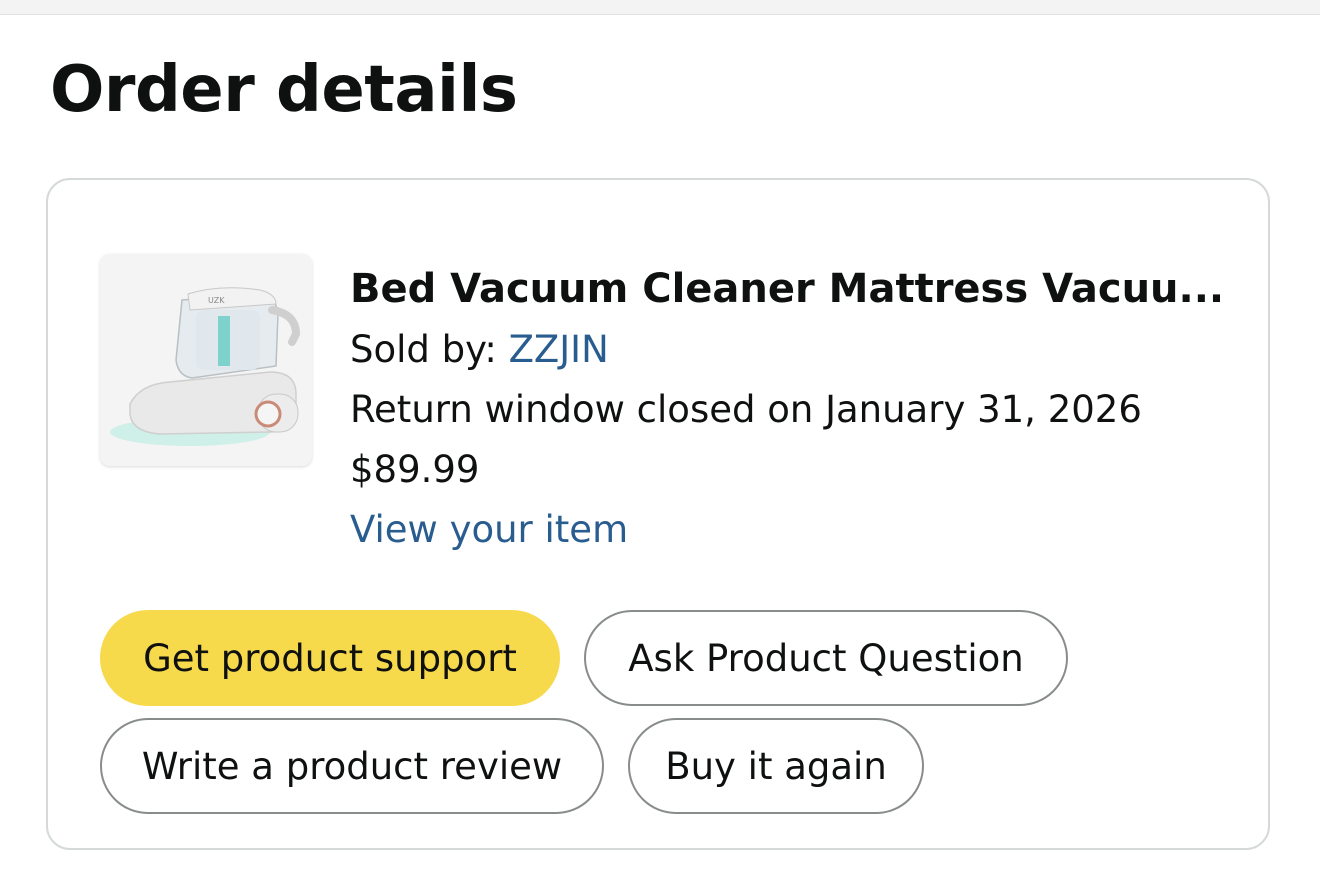 The width and height of the screenshot is (1320, 894). What do you see at coordinates (330, 658) in the screenshot?
I see `get-product-support-button: Get product support` at bounding box center [330, 658].